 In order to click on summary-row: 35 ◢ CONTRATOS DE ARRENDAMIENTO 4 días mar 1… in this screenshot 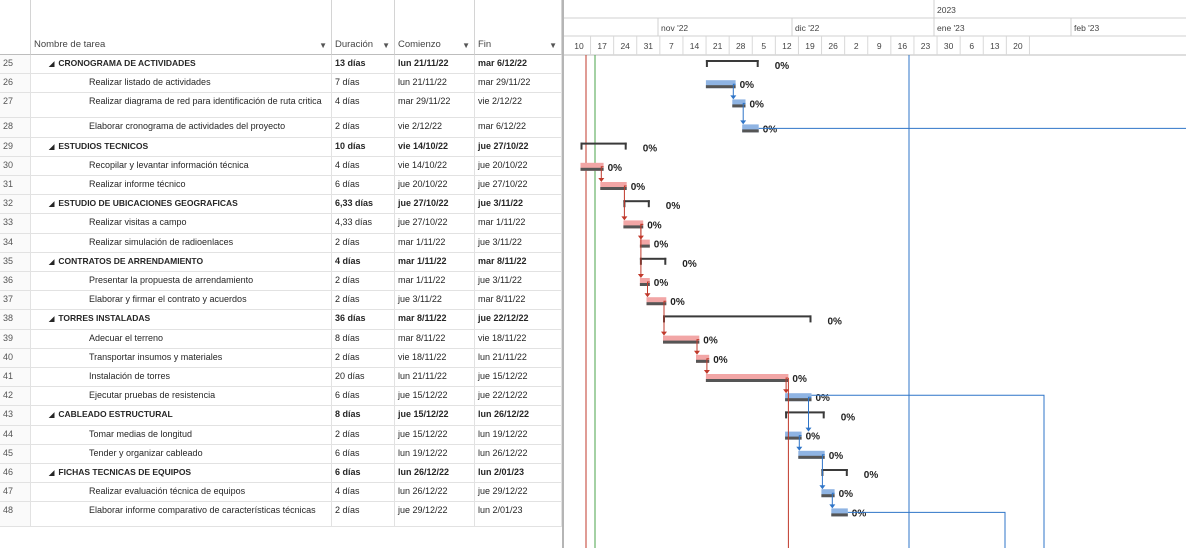, I will do `click(281, 262)`.